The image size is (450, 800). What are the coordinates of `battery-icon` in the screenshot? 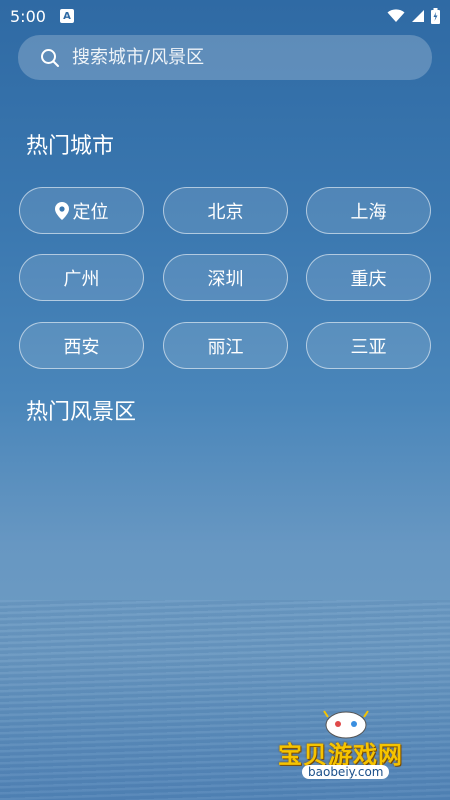 It's located at (435, 16).